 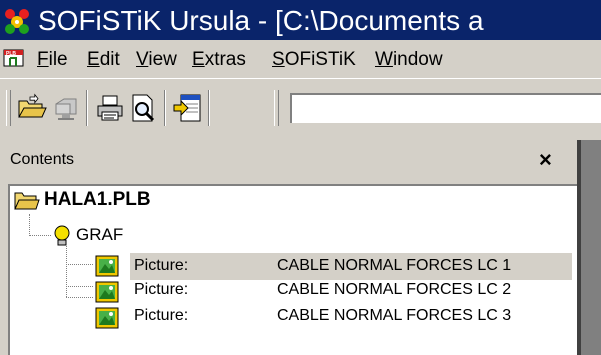 I want to click on menu-file: File, so click(x=52, y=60).